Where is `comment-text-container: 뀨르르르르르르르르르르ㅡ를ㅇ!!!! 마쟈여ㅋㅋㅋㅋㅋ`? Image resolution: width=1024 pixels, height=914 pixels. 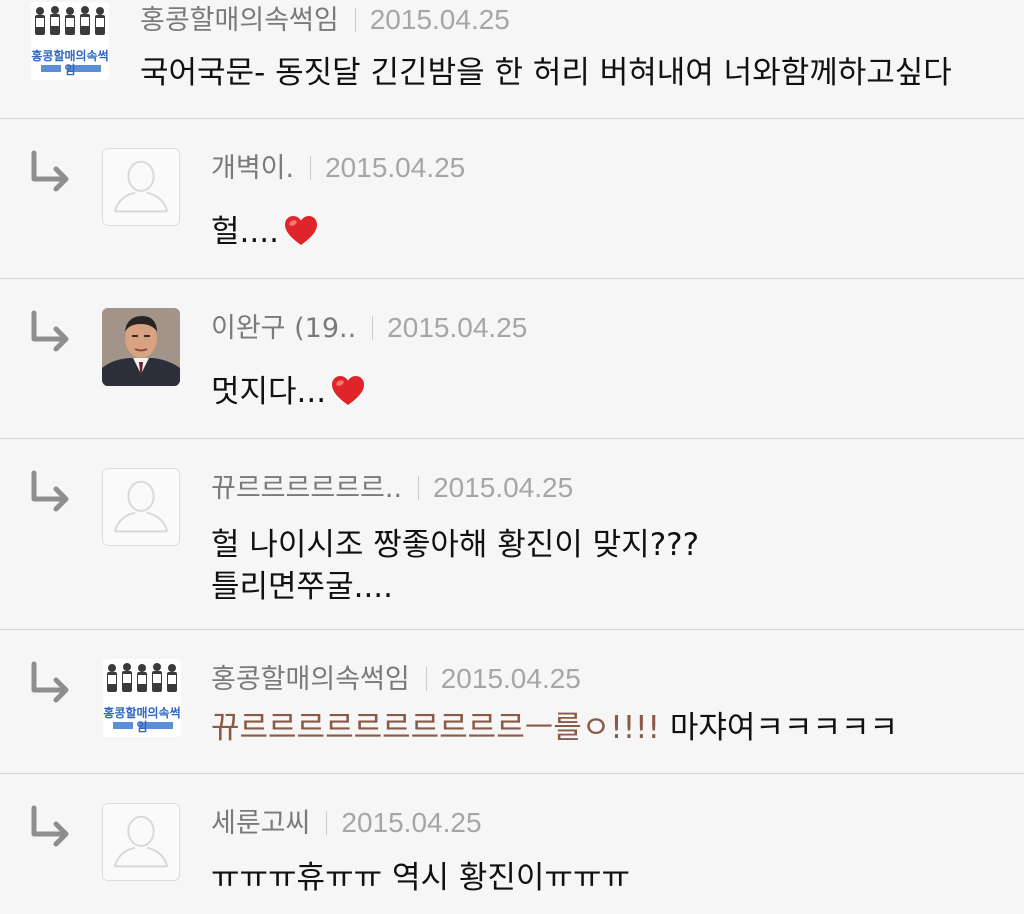 comment-text-container: 뀨르르르르르르르르르르ㅡ를ㅇ!!!! 마쟈여ㅋㅋㅋㅋㅋ is located at coordinates (554, 728).